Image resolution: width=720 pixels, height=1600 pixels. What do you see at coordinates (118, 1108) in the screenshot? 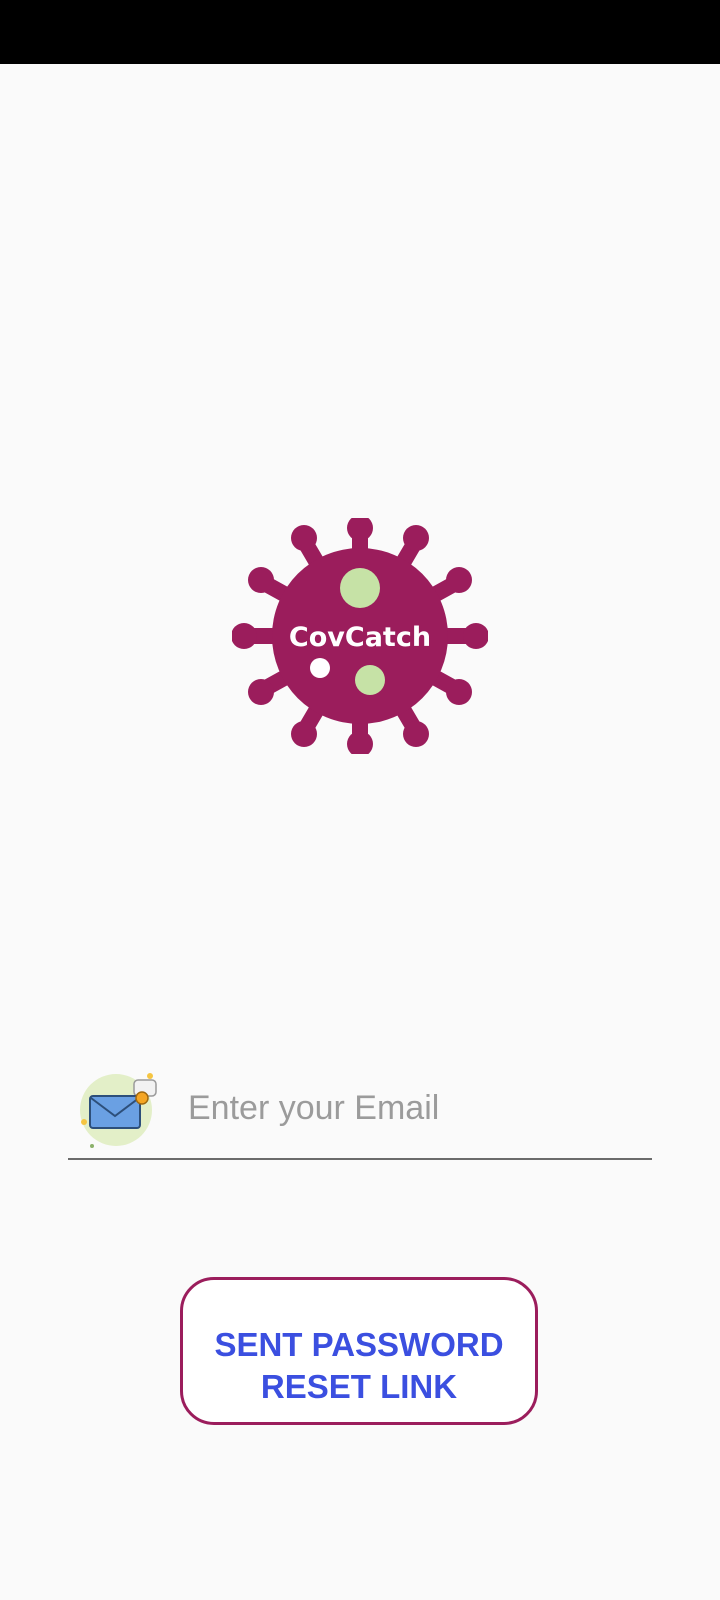
I see `email-envelope-icon` at bounding box center [118, 1108].